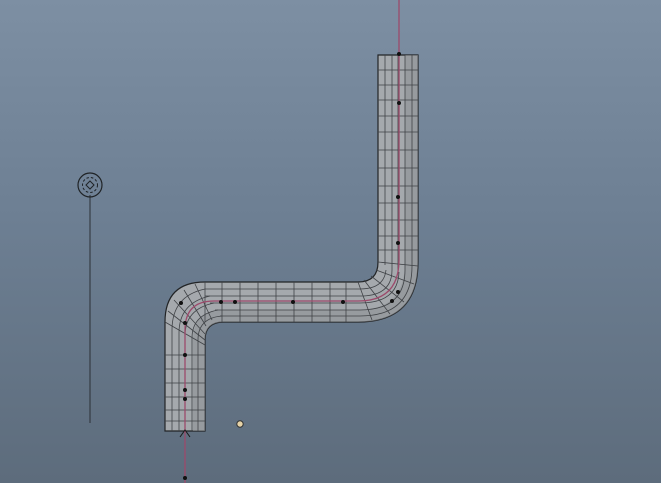 Image resolution: width=661 pixels, height=483 pixels. What do you see at coordinates (240, 424) in the screenshot?
I see `pivot-point-icon` at bounding box center [240, 424].